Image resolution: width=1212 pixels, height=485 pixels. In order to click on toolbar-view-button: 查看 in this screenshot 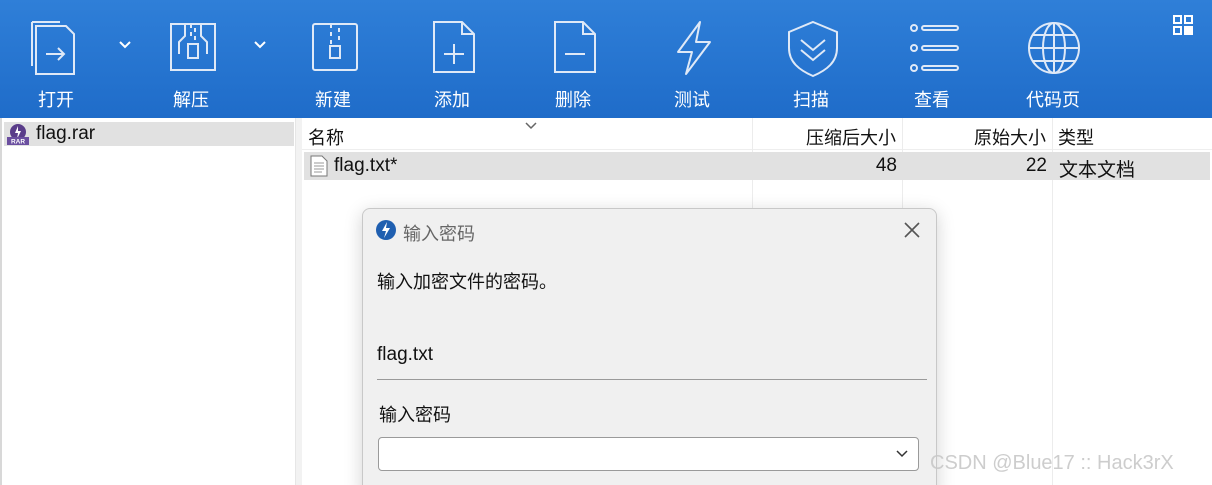, I will do `click(934, 59)`.